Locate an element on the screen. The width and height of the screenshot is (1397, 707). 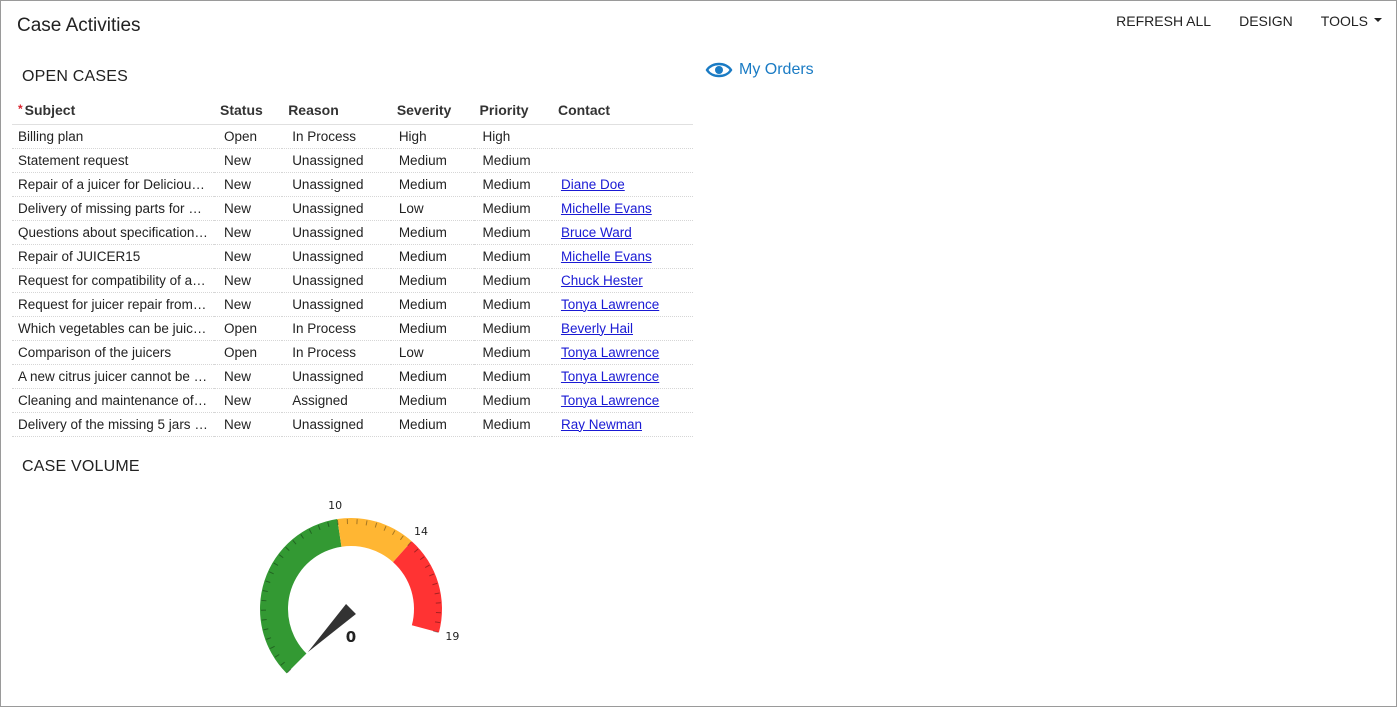
toolbar: REFRESH ALL DESIGN TOOLS is located at coordinates (1249, 21).